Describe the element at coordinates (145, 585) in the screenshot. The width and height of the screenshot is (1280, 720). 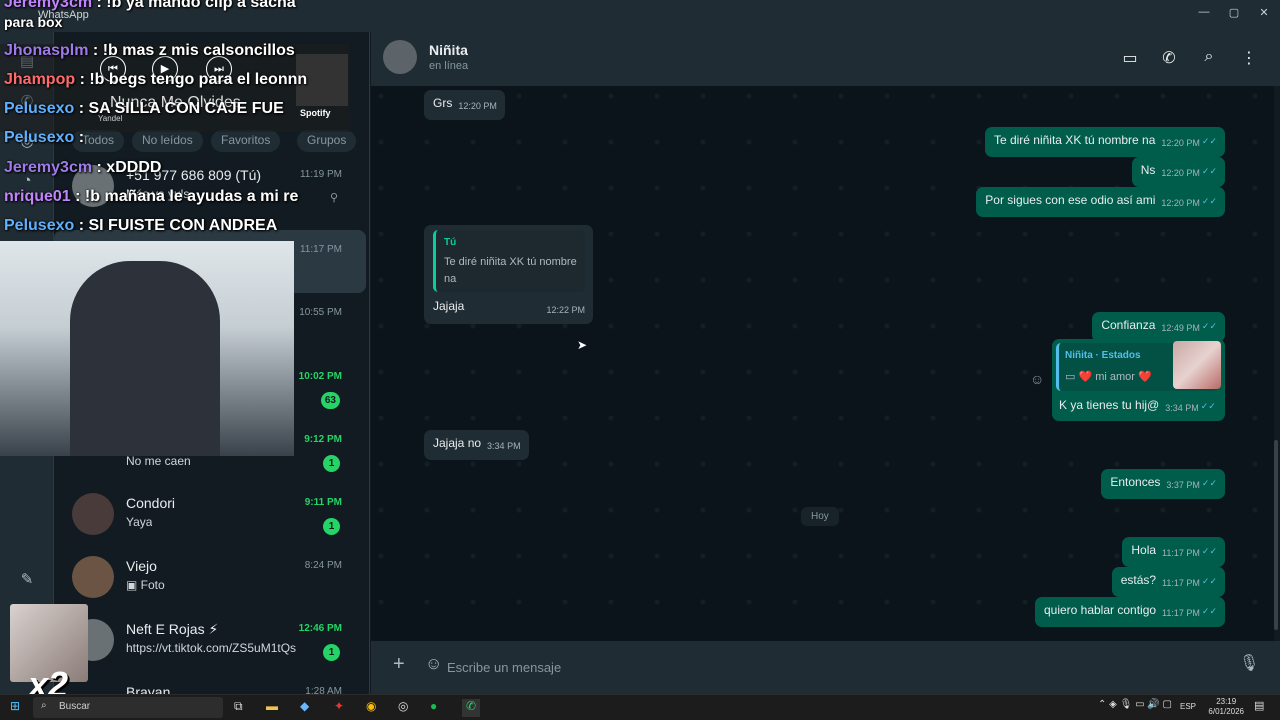
I see `chat-preview: ▣ Foto` at that location.